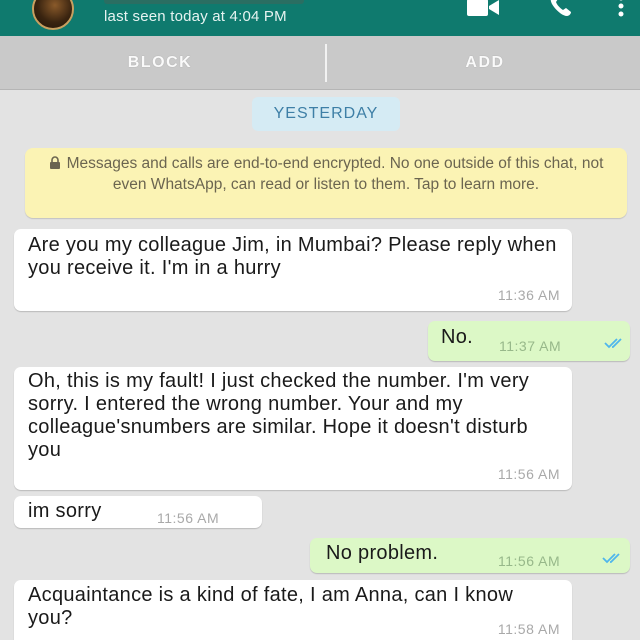  I want to click on voice-call-icon, so click(562, 9).